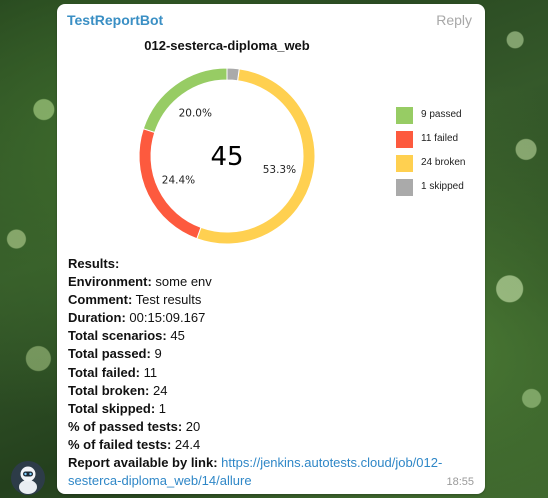 The image size is (548, 498). Describe the element at coordinates (100, 300) in the screenshot. I see `result-line-label: Comment:` at that location.